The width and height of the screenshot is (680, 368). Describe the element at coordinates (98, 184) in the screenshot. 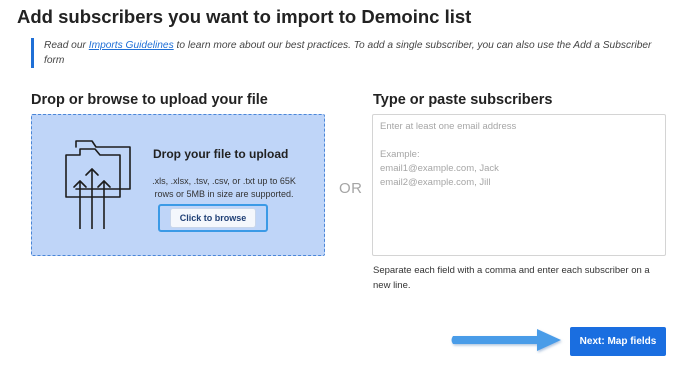

I see `folder-upload-icon` at that location.